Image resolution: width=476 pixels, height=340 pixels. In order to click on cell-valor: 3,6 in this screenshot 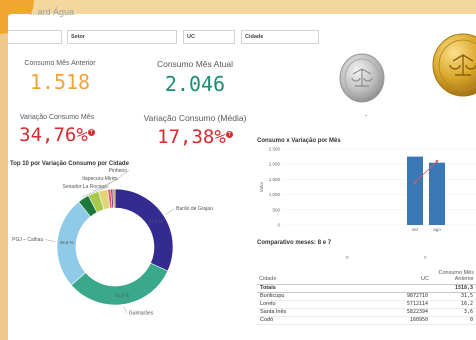, I will do `click(453, 312)`.